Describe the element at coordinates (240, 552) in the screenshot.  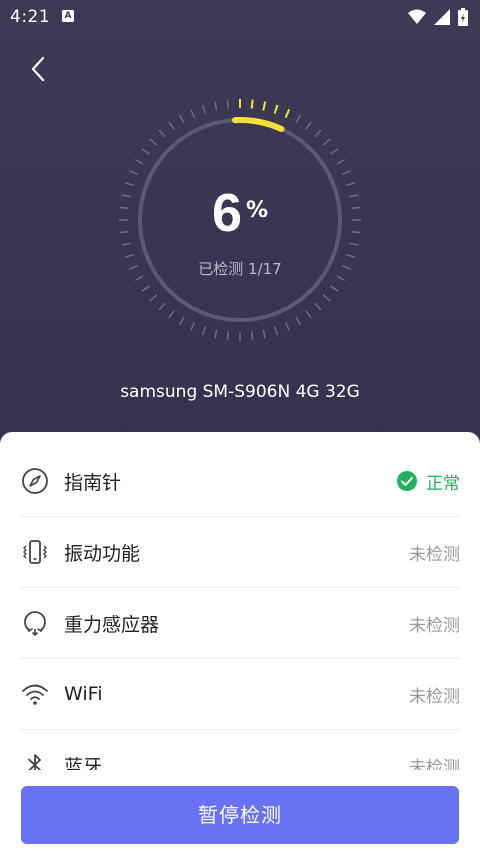
I see `list-item-vibration: 振动功能 未检测` at that location.